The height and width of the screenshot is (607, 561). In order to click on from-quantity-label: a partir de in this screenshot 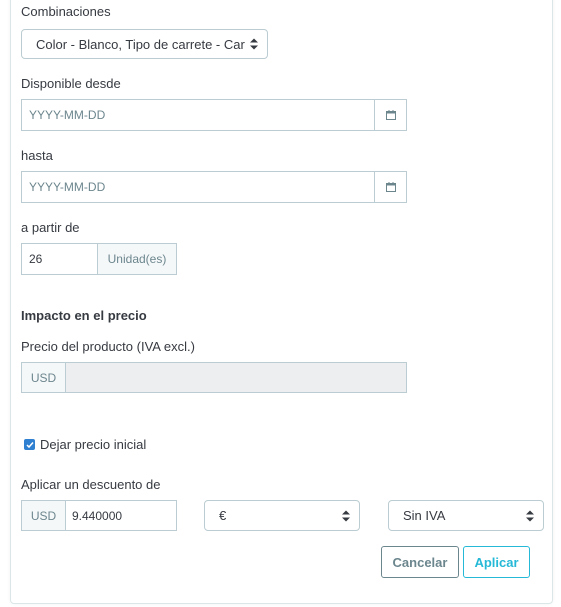, I will do `click(50, 227)`.